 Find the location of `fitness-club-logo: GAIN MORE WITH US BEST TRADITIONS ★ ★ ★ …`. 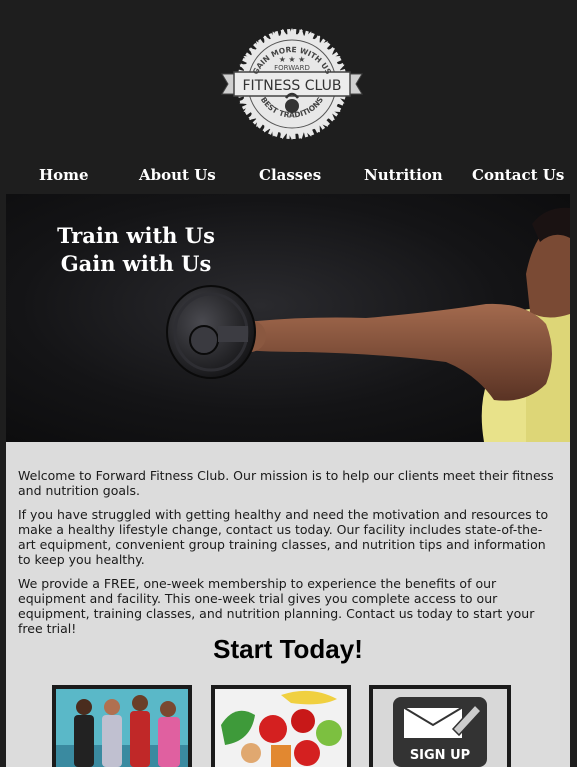

fitness-club-logo: GAIN MORE WITH US BEST TRADITIONS ★ ★ ★ … is located at coordinates (292, 84).